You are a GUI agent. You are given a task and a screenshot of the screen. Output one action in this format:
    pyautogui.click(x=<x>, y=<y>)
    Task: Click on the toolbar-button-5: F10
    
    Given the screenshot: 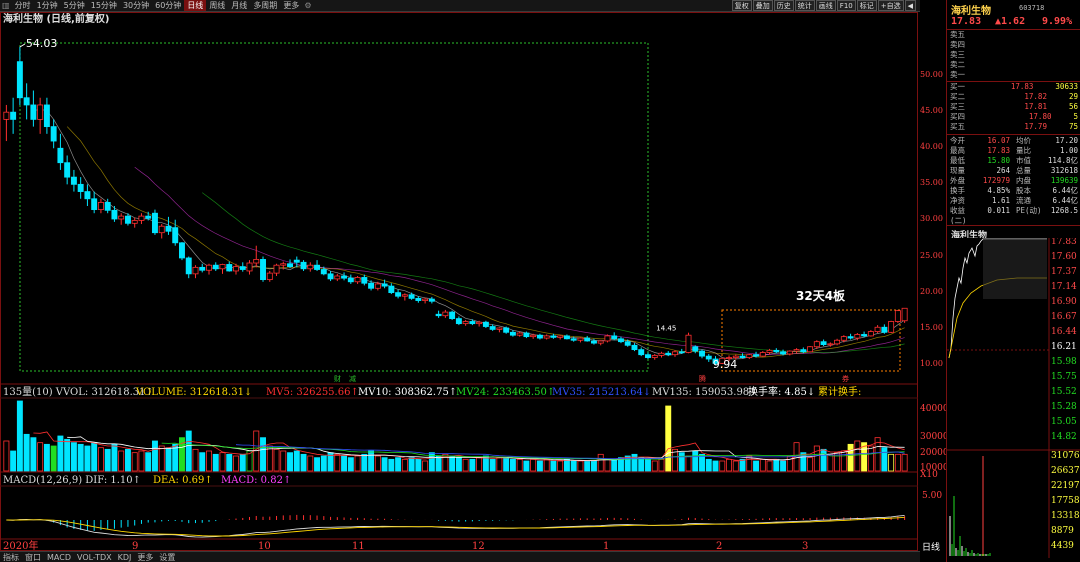 What is the action you would take?
    pyautogui.click(x=846, y=5)
    